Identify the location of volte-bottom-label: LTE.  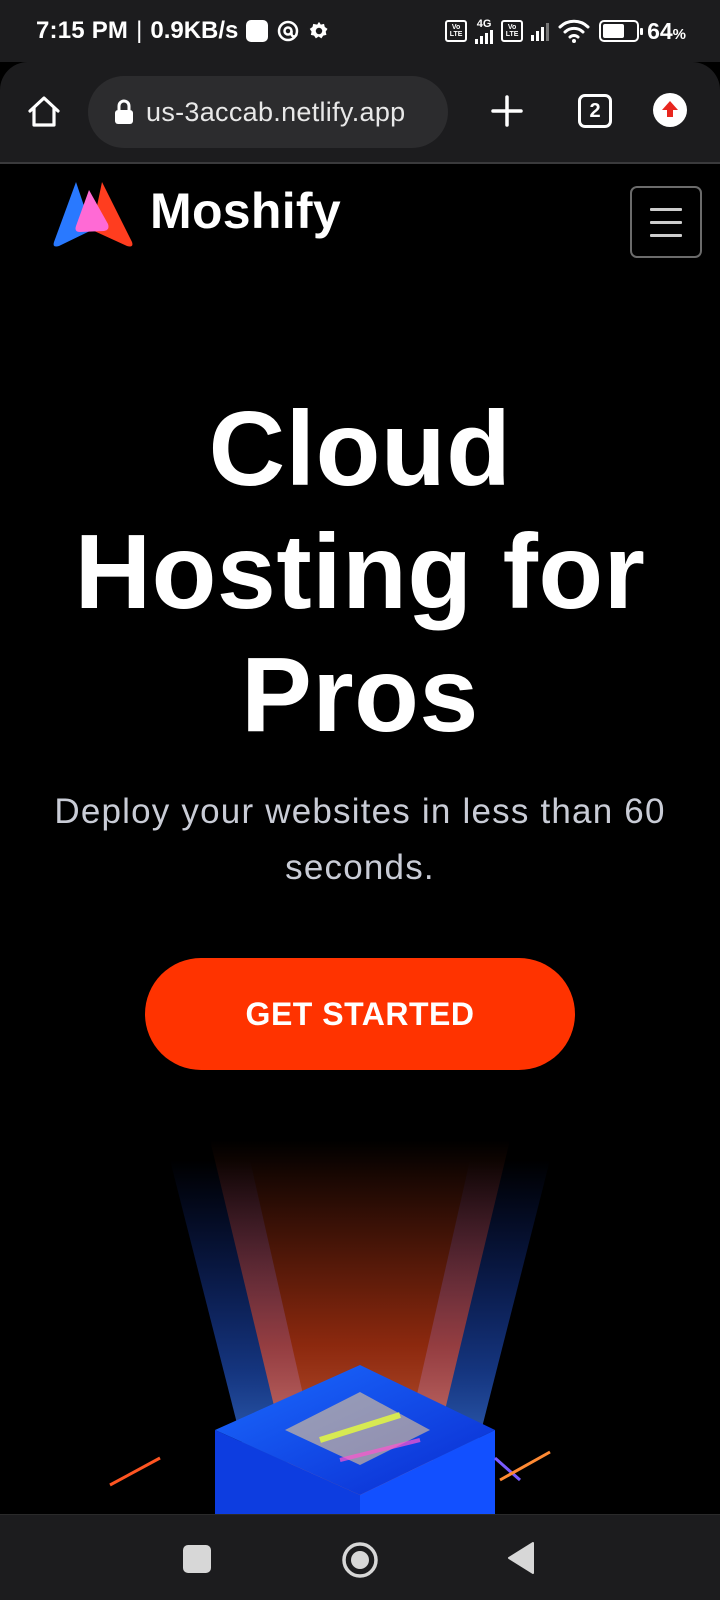
(456, 34).